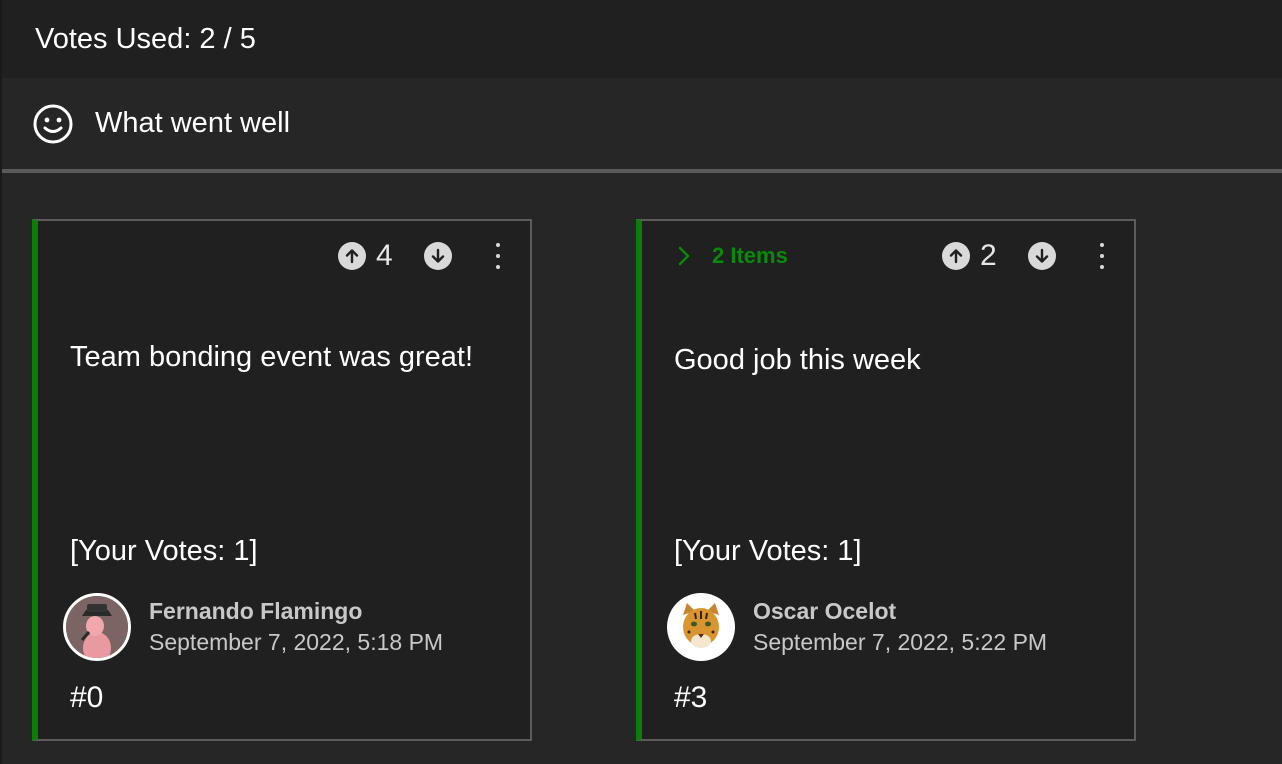 This screenshot has width=1282, height=764. Describe the element at coordinates (642, 125) in the screenshot. I see `column-header: What went well` at that location.